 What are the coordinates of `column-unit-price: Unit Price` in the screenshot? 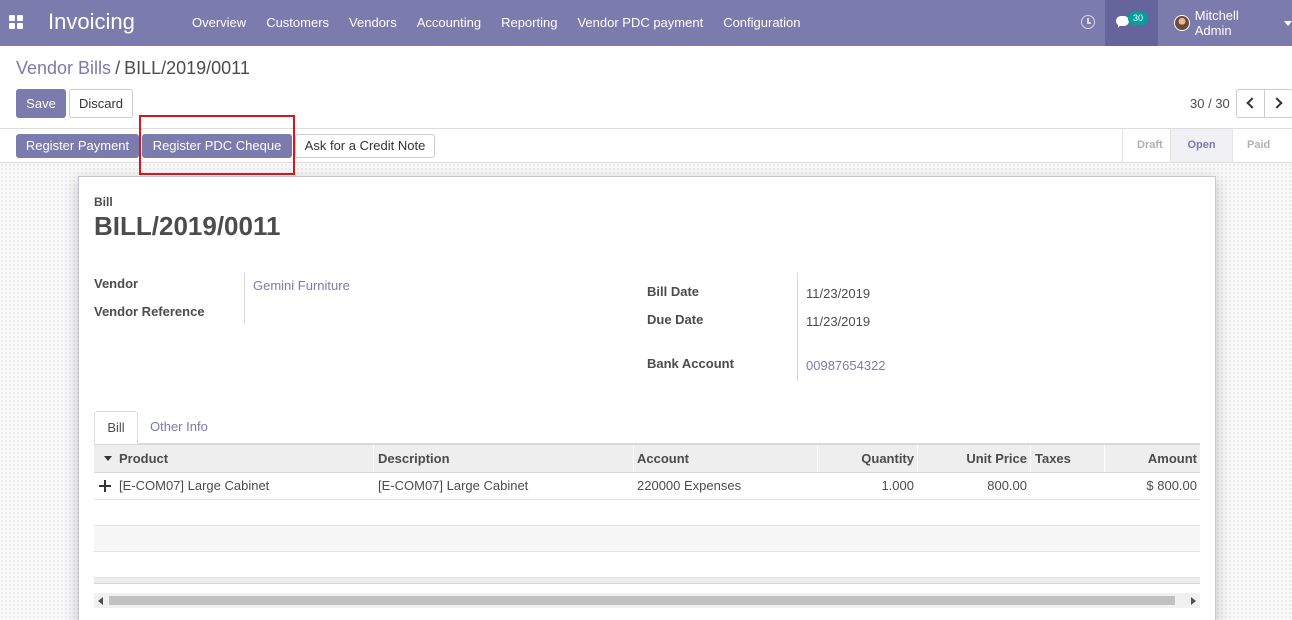 It's located at (972, 458).